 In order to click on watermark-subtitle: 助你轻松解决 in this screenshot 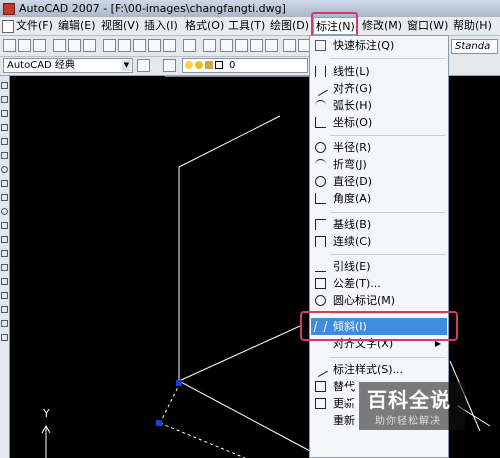, I will do `click(408, 421)`.